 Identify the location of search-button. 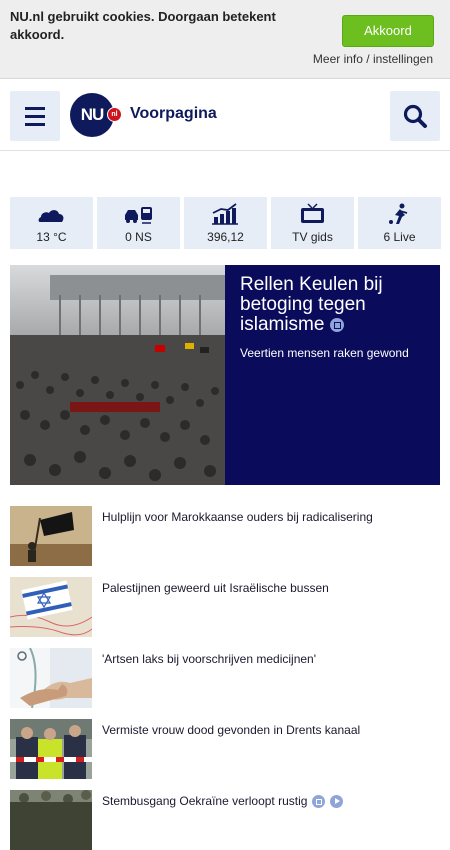
(415, 116).